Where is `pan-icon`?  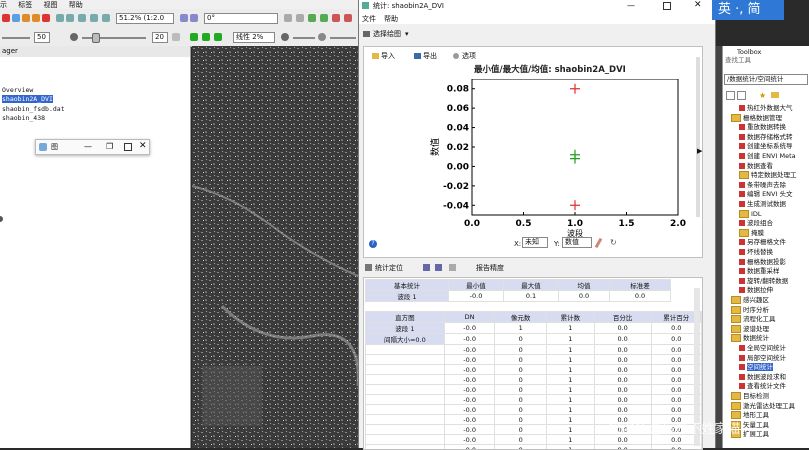
pan-icon is located at coordinates (26, 18).